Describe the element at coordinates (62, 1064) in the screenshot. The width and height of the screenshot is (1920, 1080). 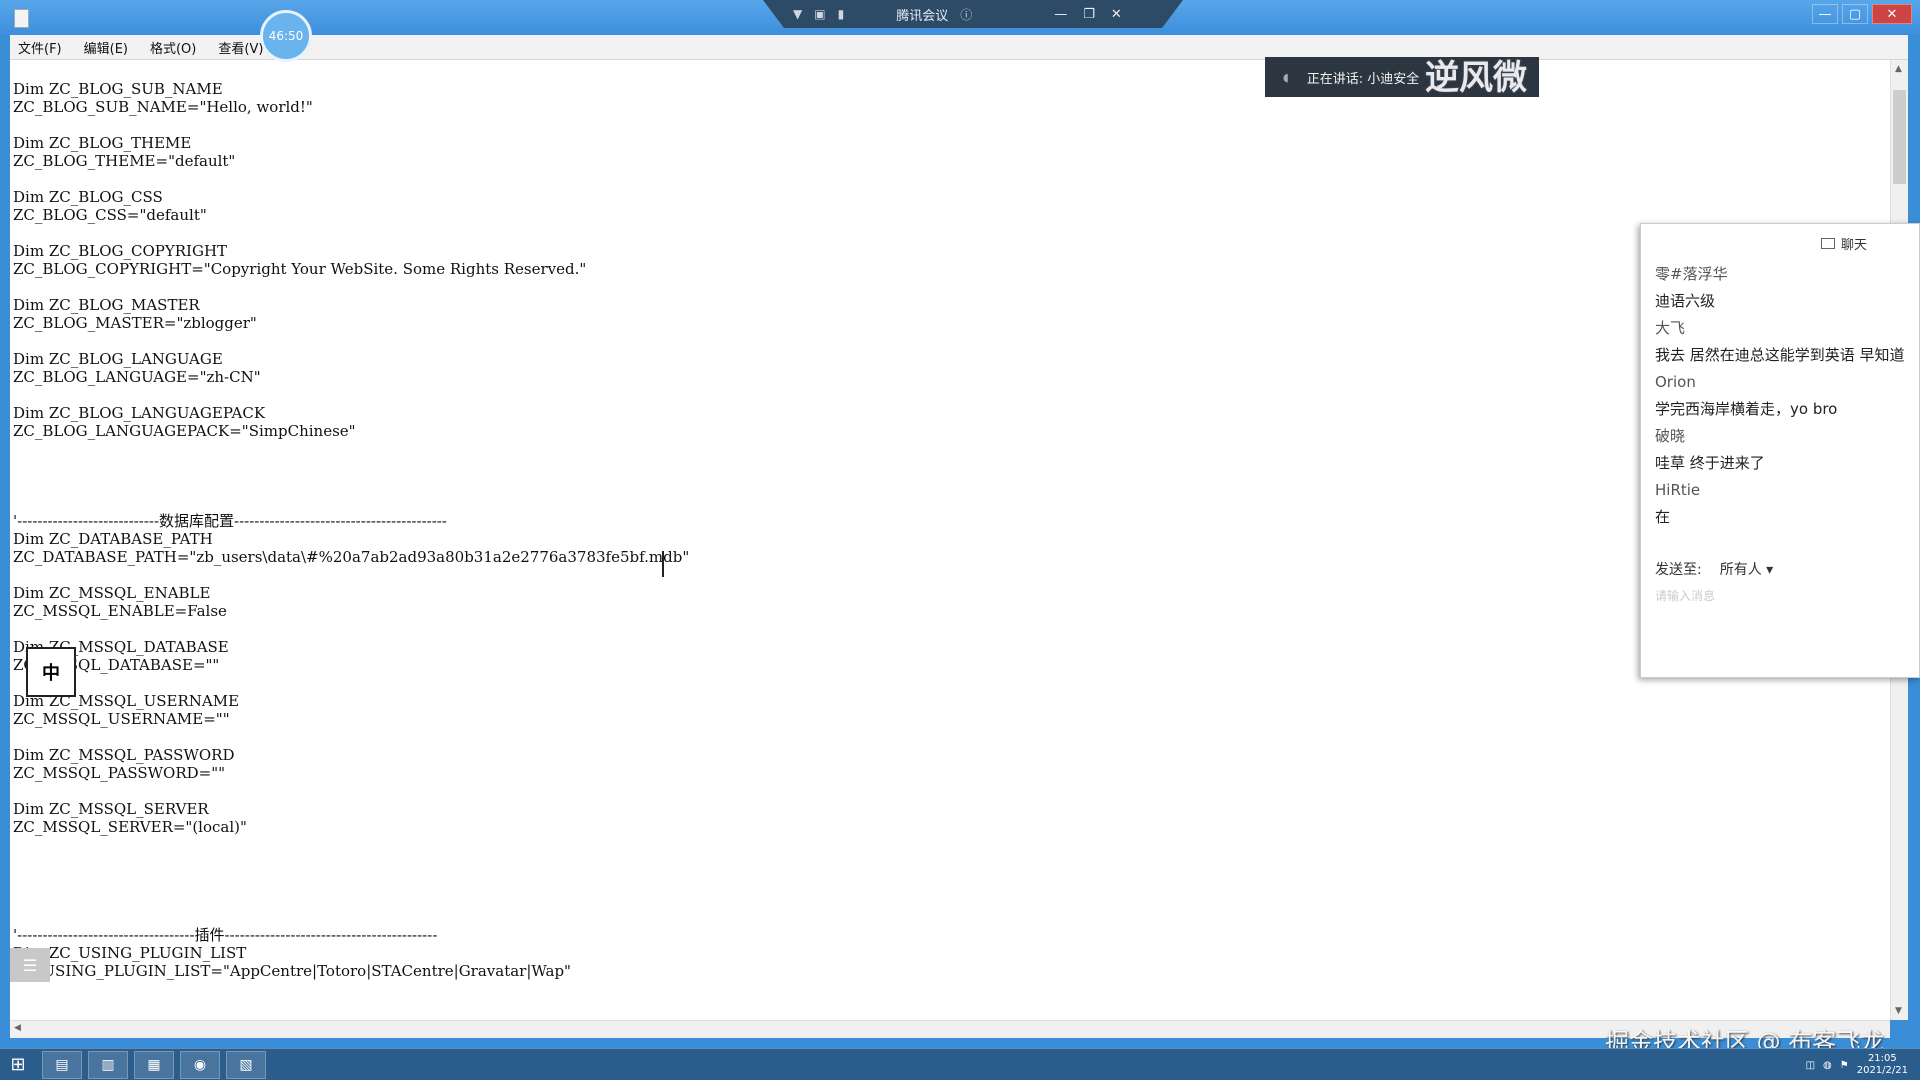
I see `server-manager-icon: ▤` at that location.